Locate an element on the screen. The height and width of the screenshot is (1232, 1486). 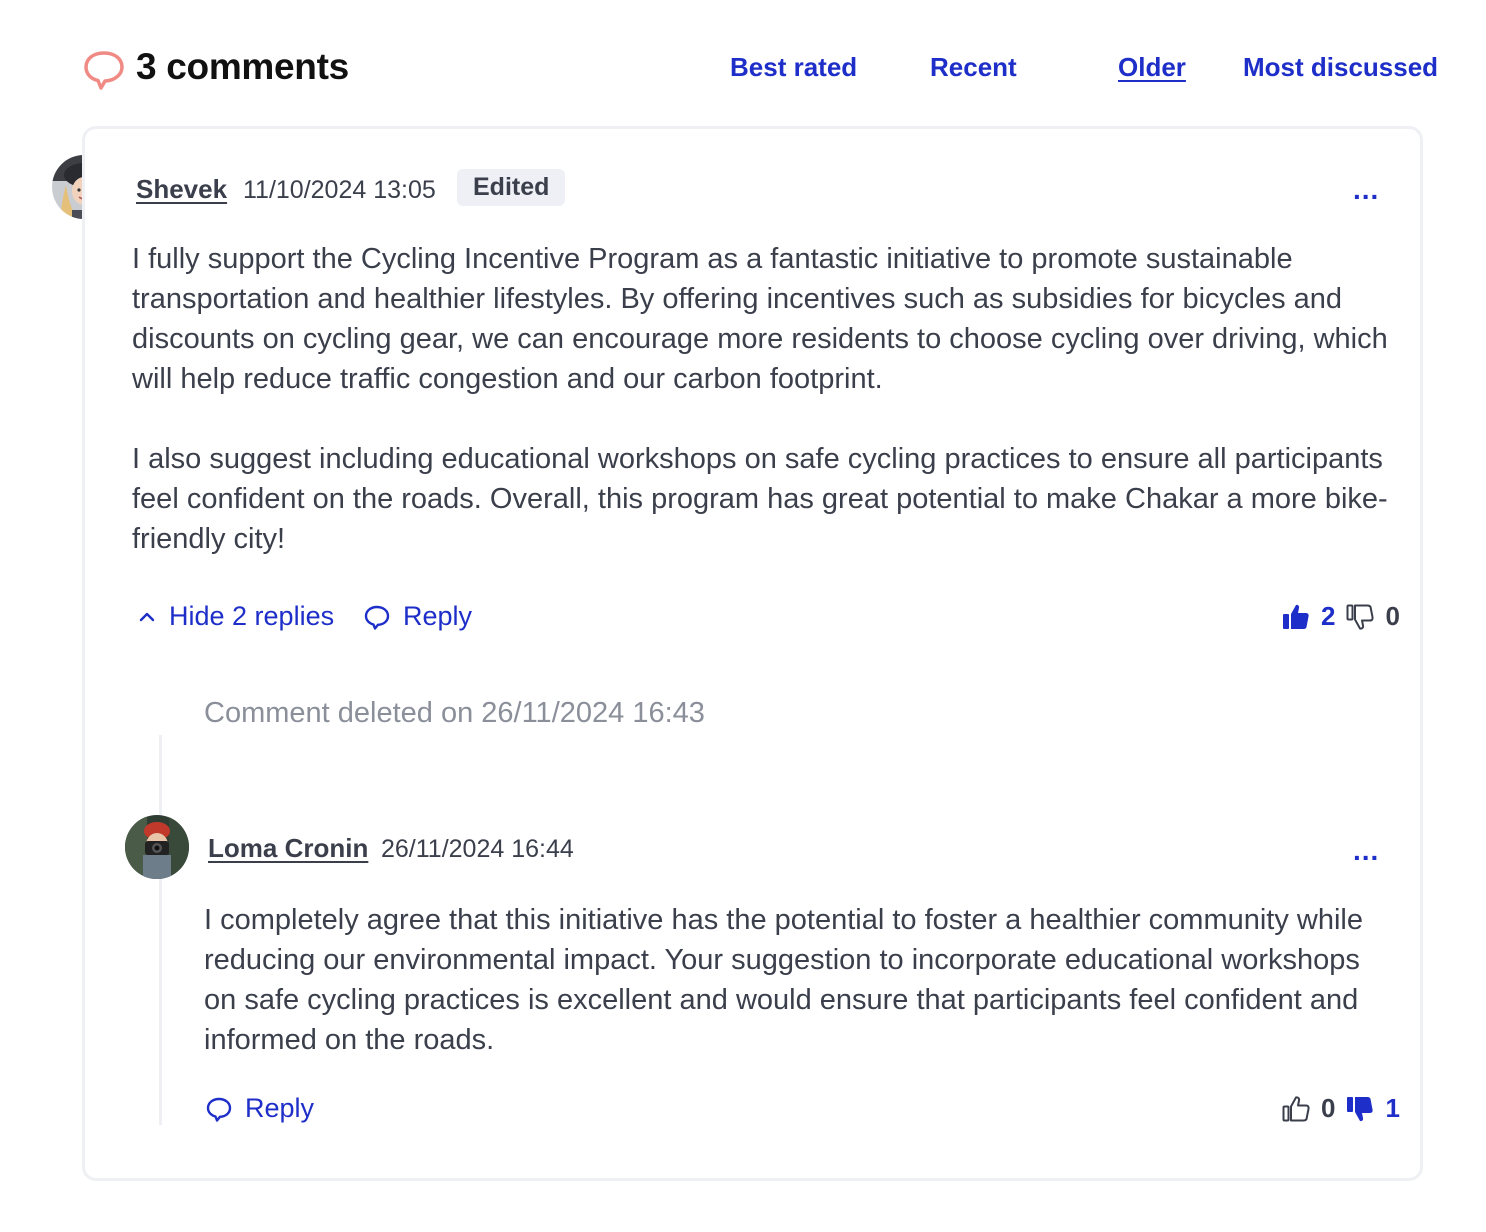
deleted-comment-notice: Comment deleted on 26/11/2024 16:43 is located at coordinates (454, 713).